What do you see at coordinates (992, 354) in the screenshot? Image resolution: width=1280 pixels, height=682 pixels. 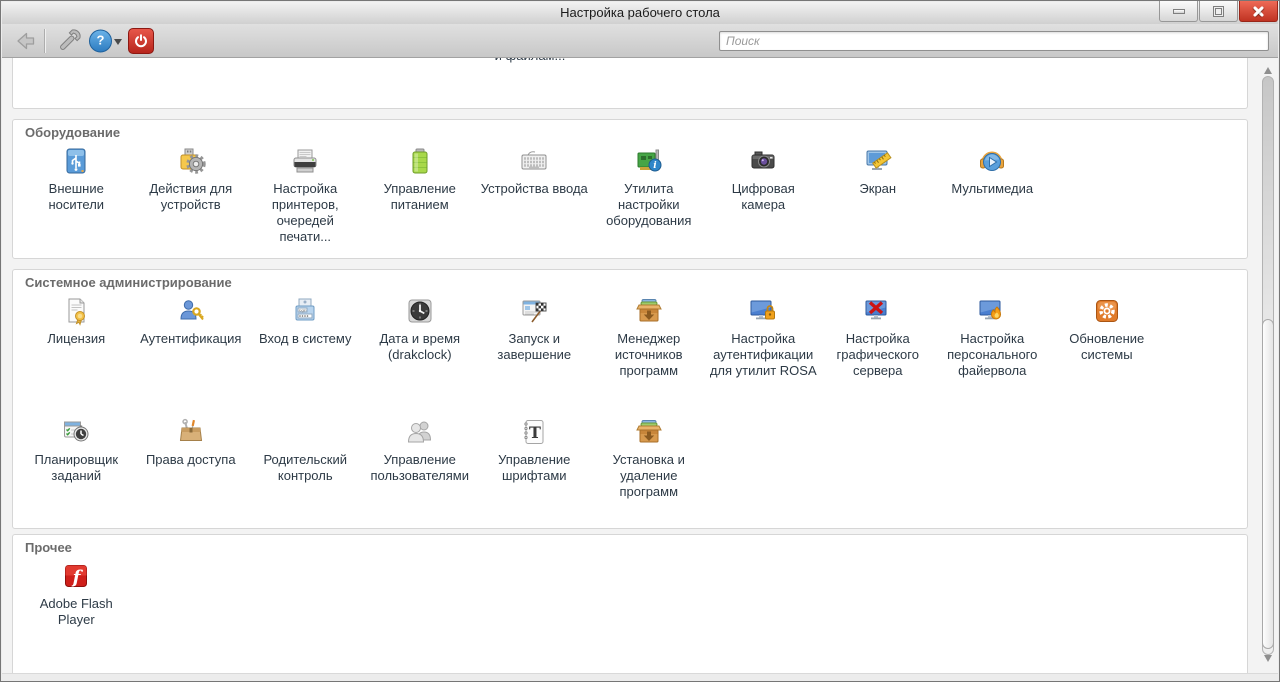 I see `item-label: Настройка персонального файервола` at bounding box center [992, 354].